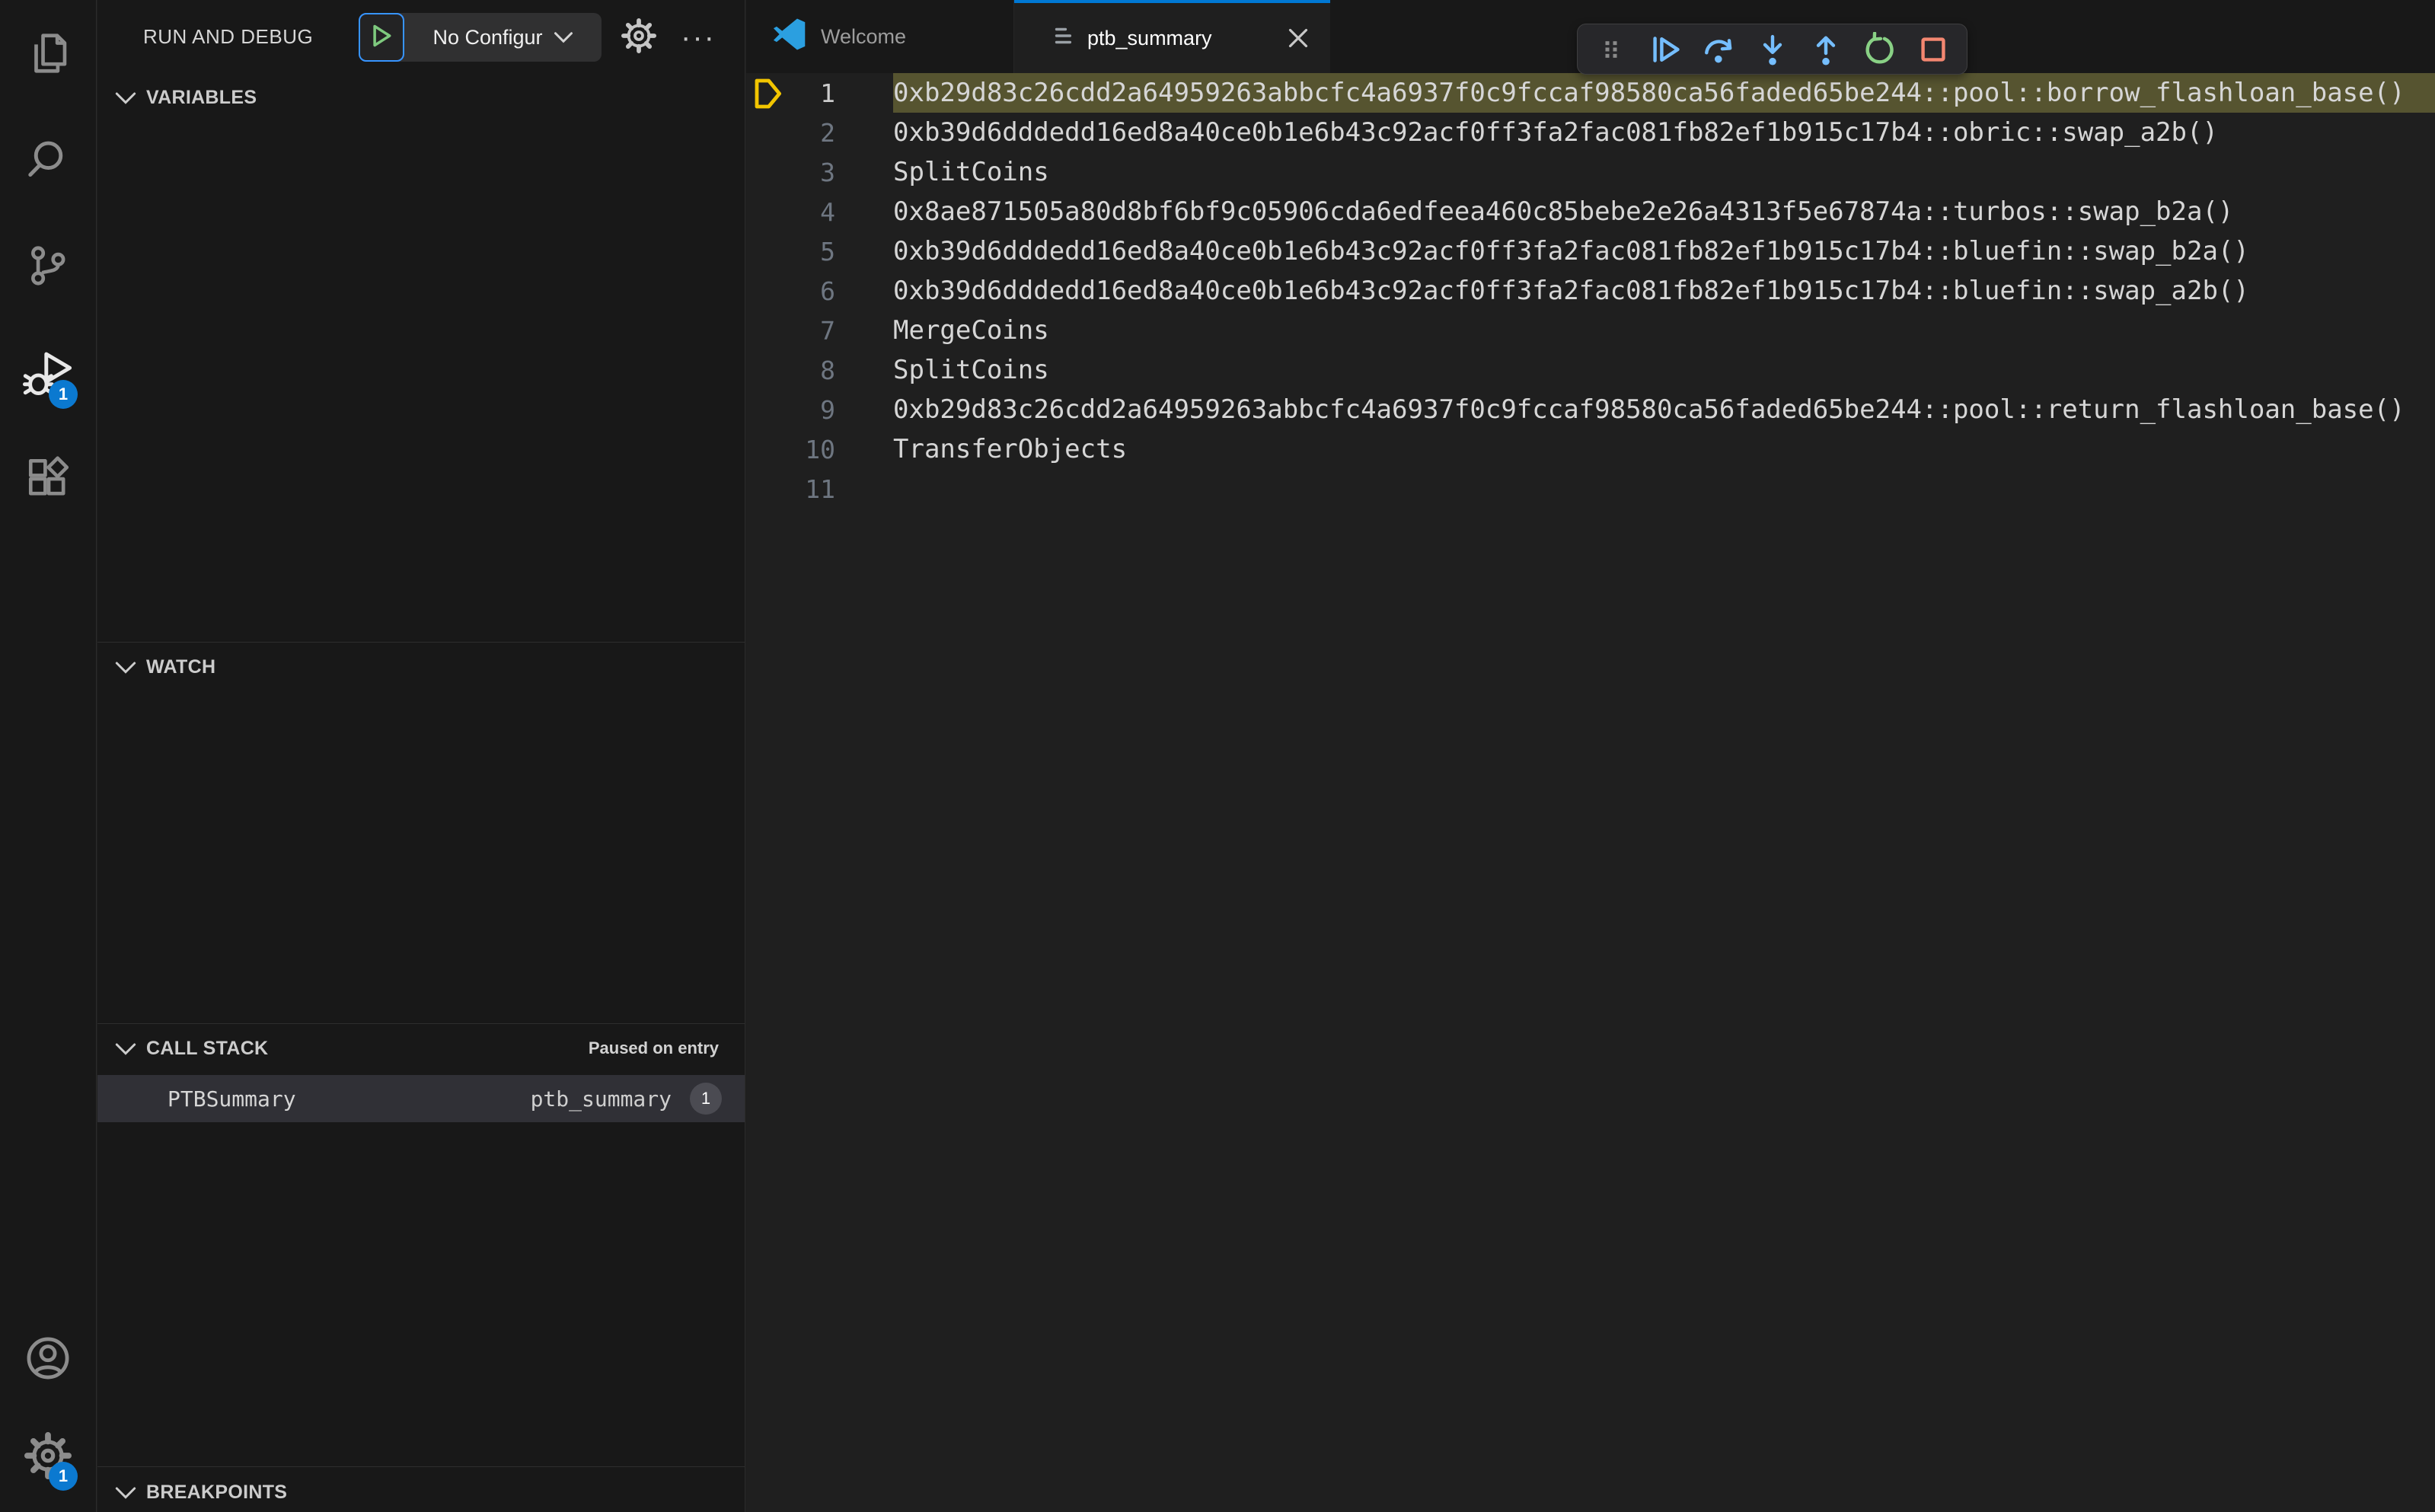 Image resolution: width=2435 pixels, height=1512 pixels. I want to click on line-number: 10, so click(820, 449).